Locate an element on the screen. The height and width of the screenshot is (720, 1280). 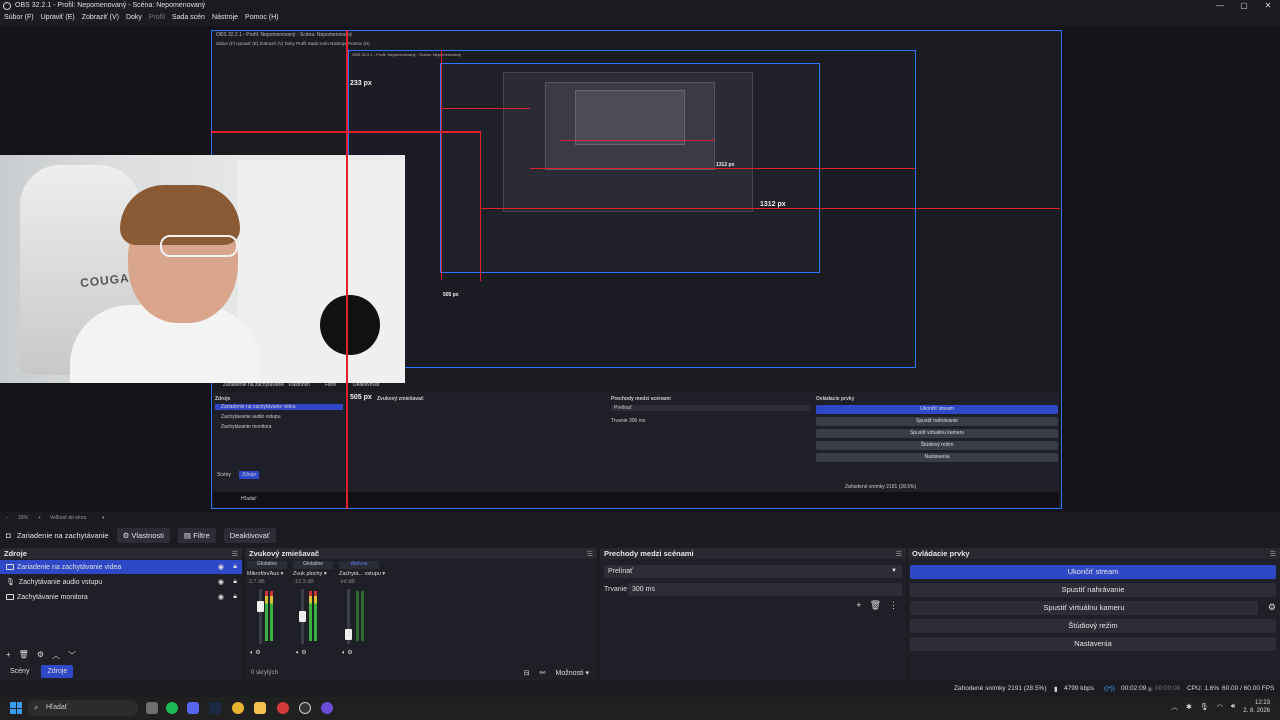
fps: 60.00 / 60.00 FPS is located at coordinates (1248, 688).